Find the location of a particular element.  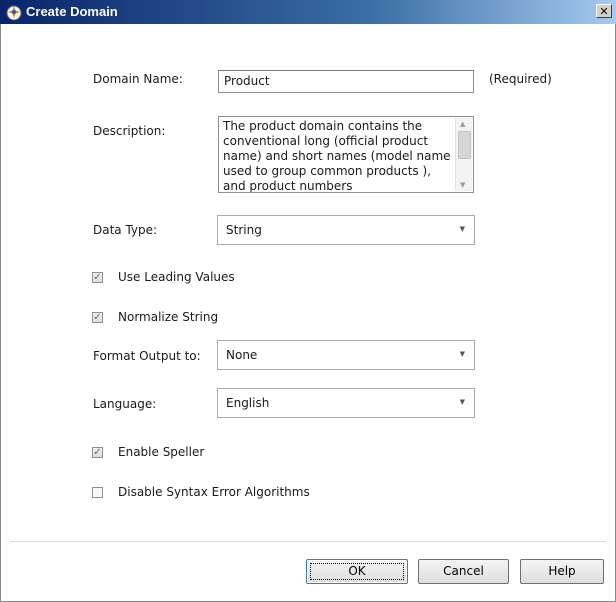

required-note: (Required) is located at coordinates (520, 79).